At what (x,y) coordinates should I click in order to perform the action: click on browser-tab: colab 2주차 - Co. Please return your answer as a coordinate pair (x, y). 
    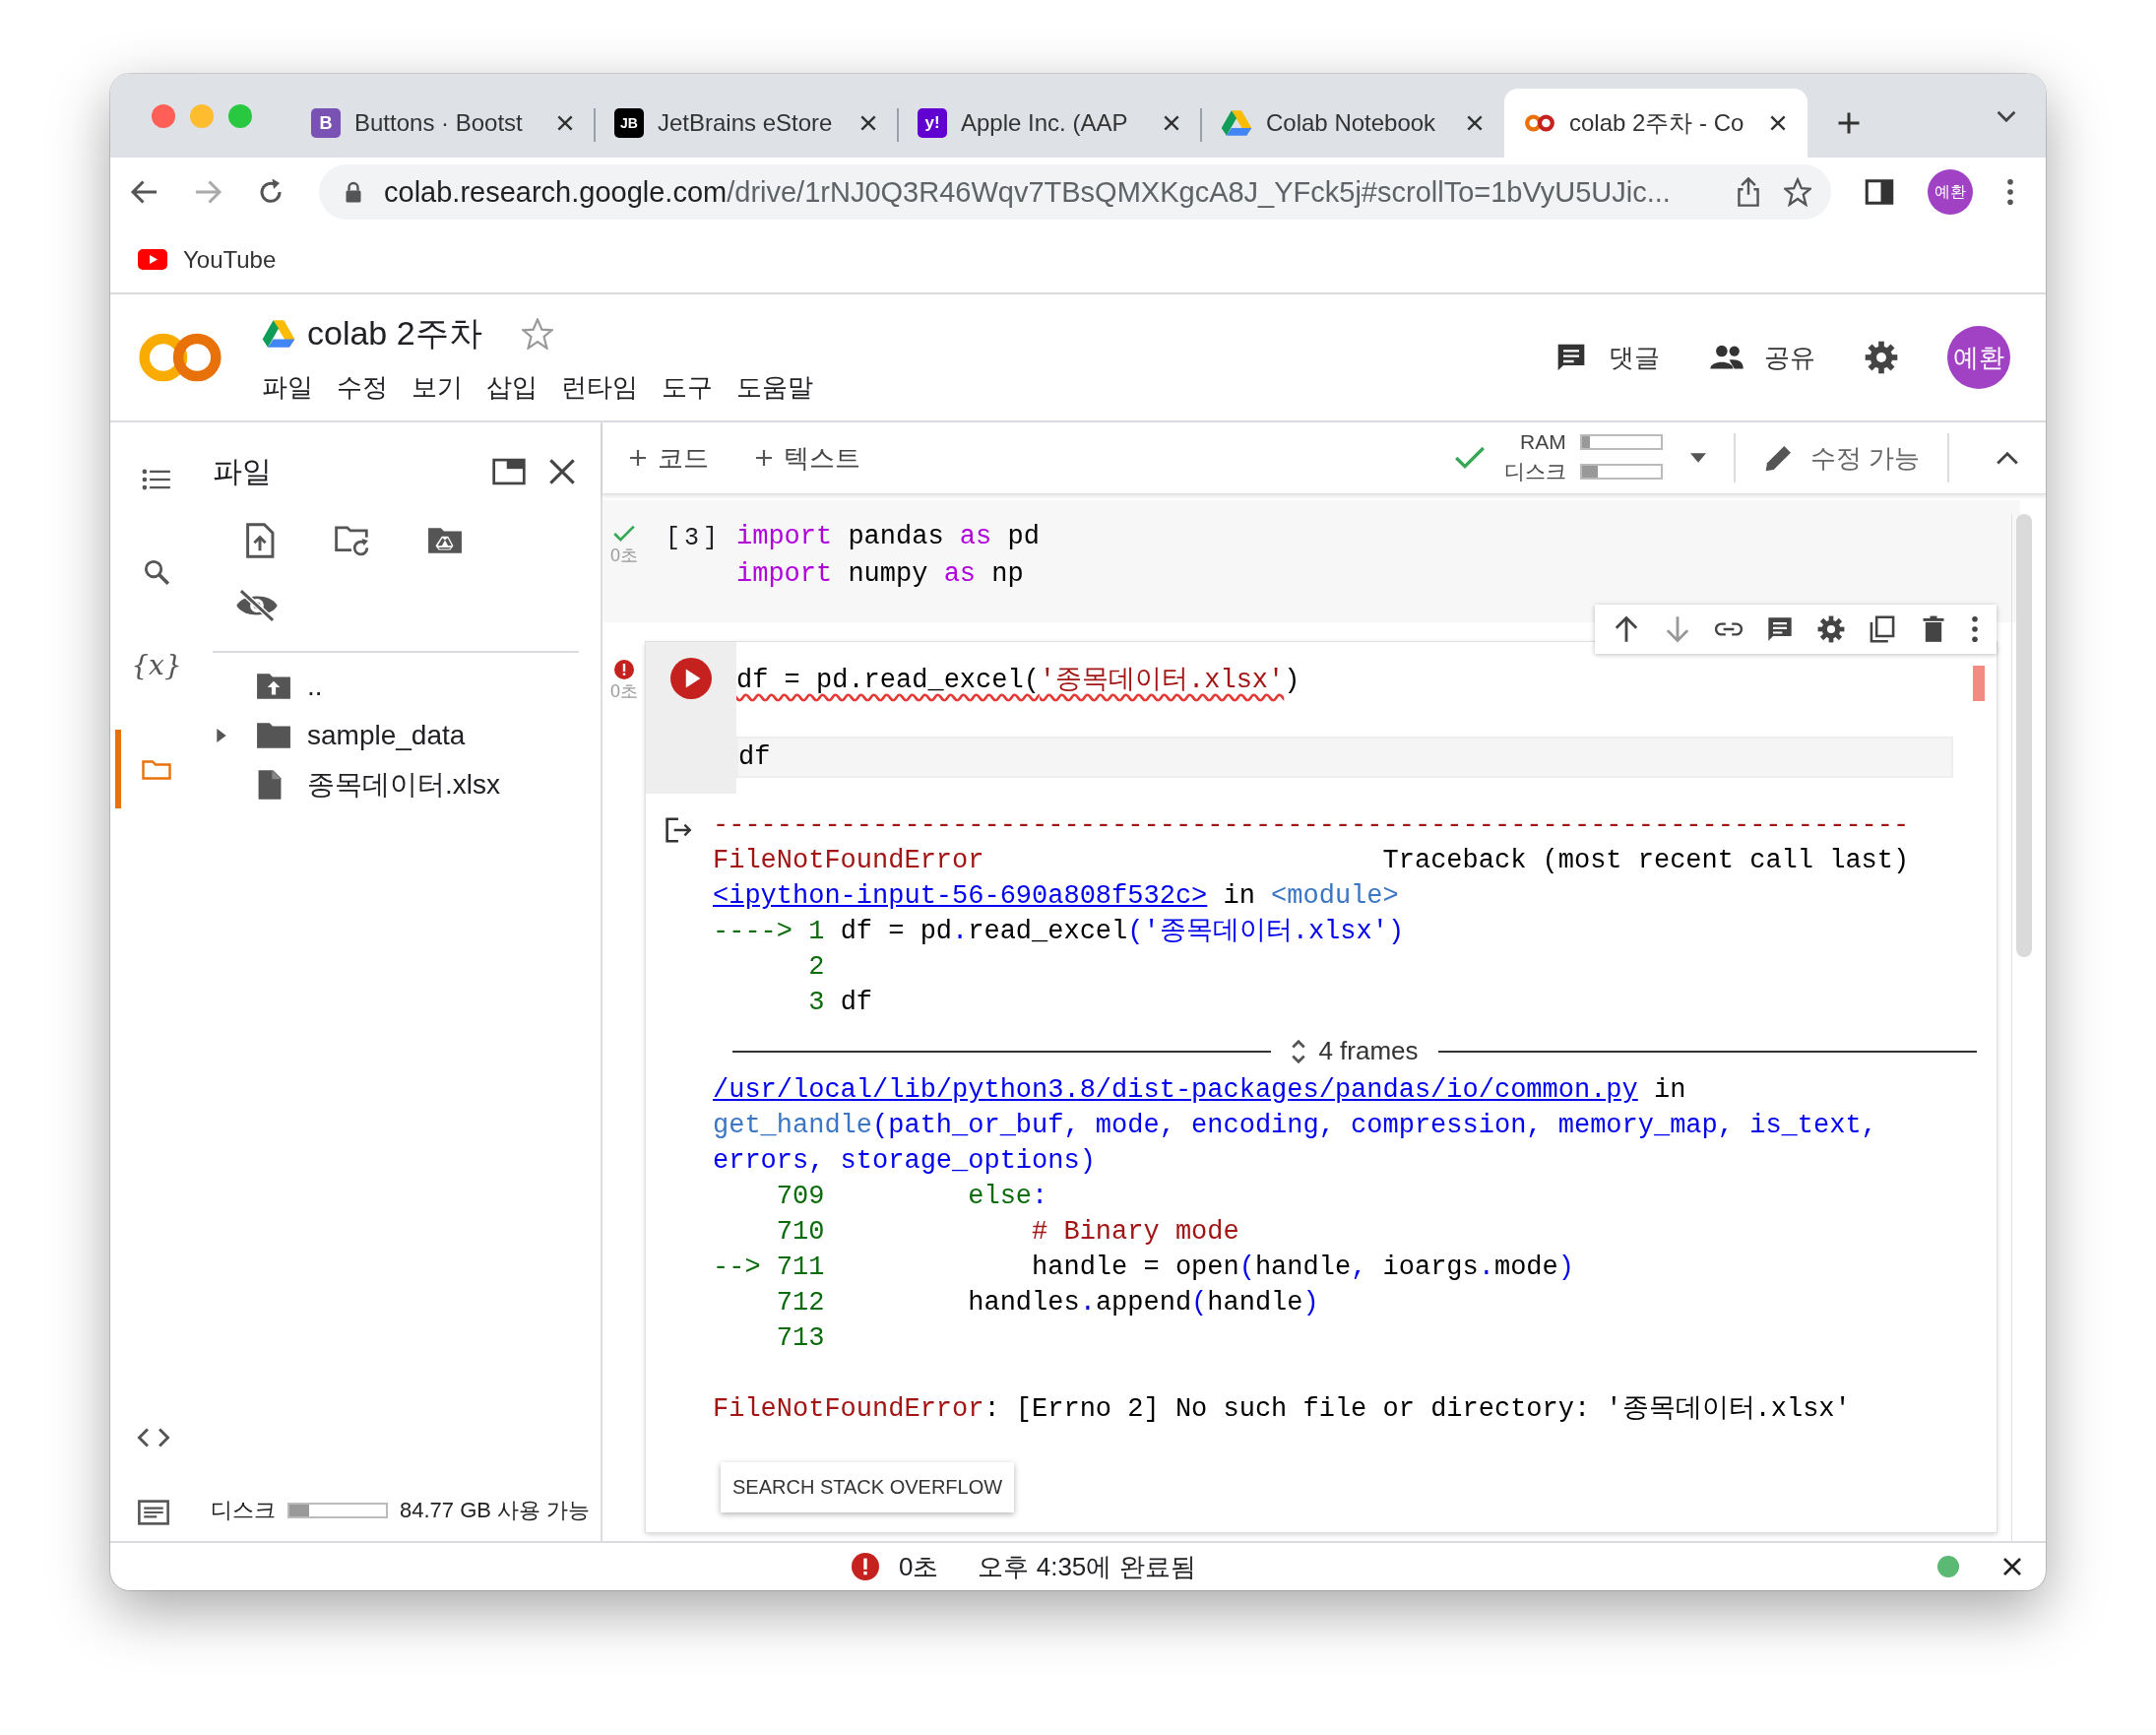
    Looking at the image, I should click on (1656, 123).